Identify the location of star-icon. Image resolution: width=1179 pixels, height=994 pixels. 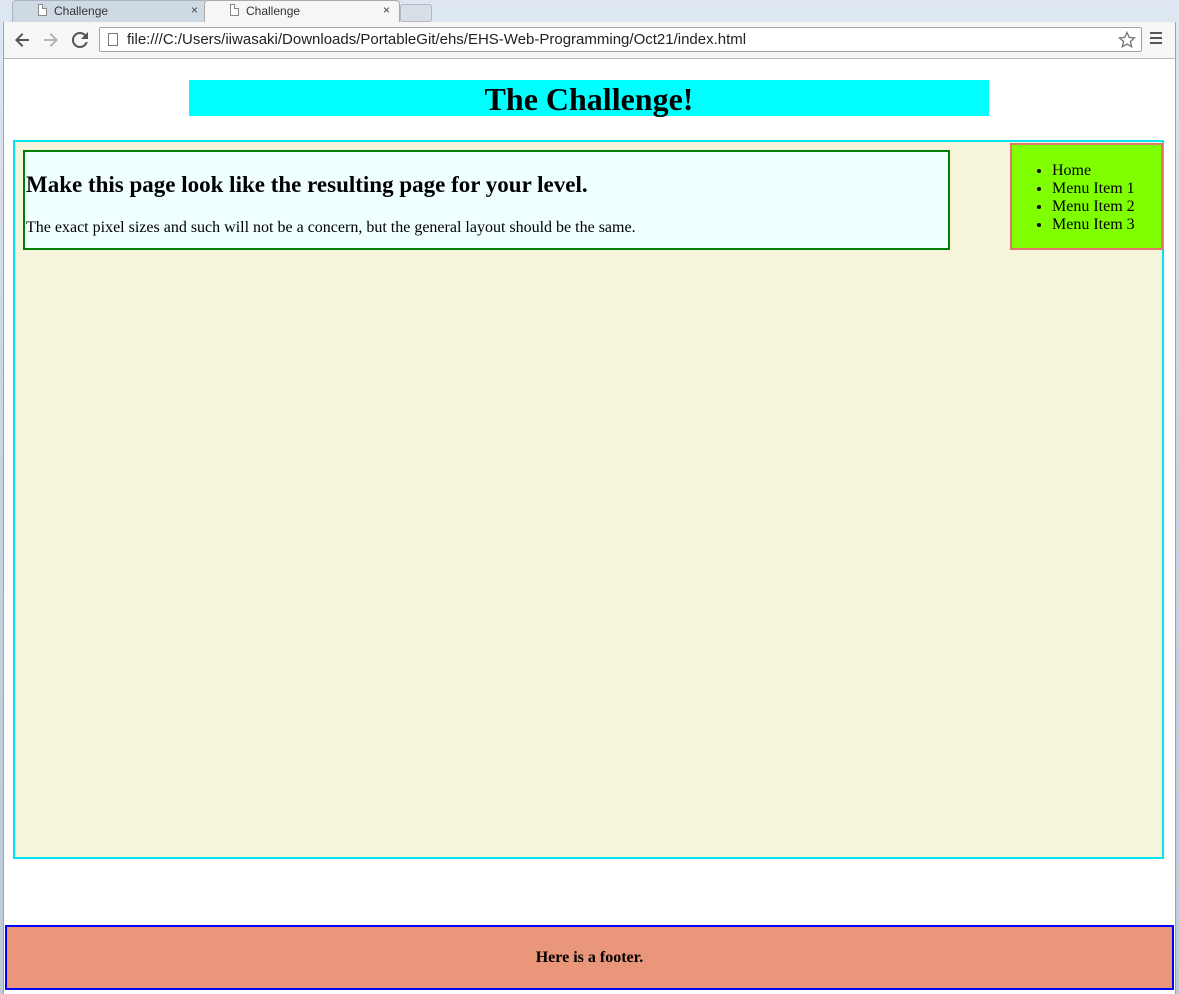
(1127, 41).